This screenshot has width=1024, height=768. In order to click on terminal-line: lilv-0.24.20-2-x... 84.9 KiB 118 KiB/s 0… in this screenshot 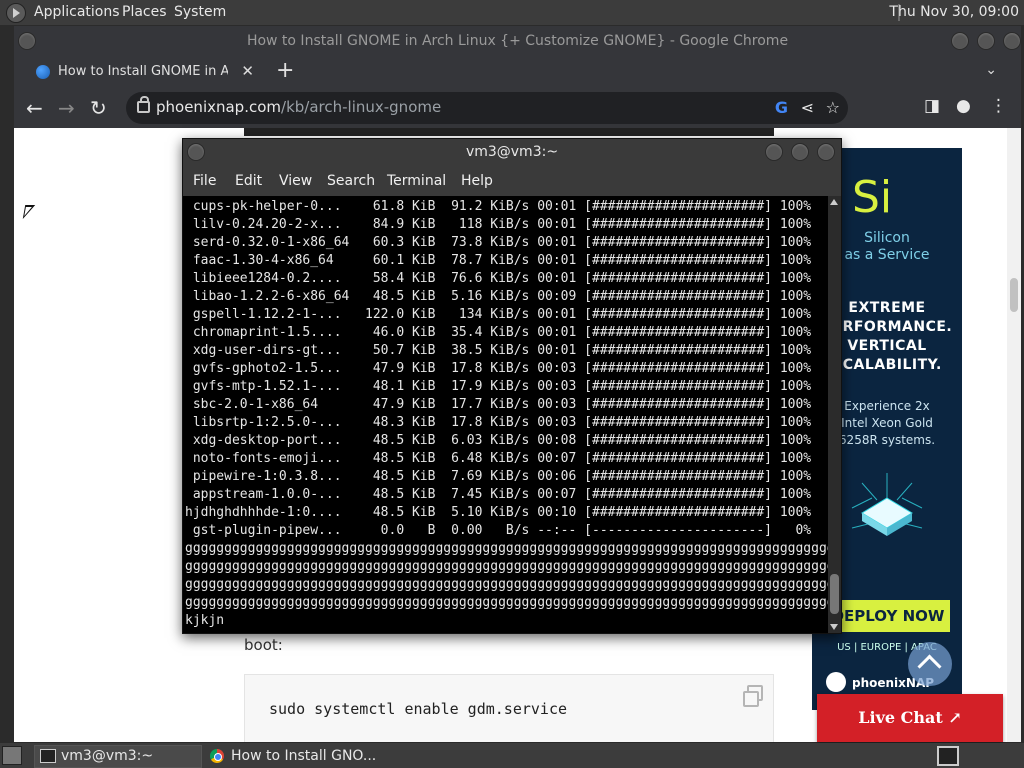, I will do `click(498, 224)`.